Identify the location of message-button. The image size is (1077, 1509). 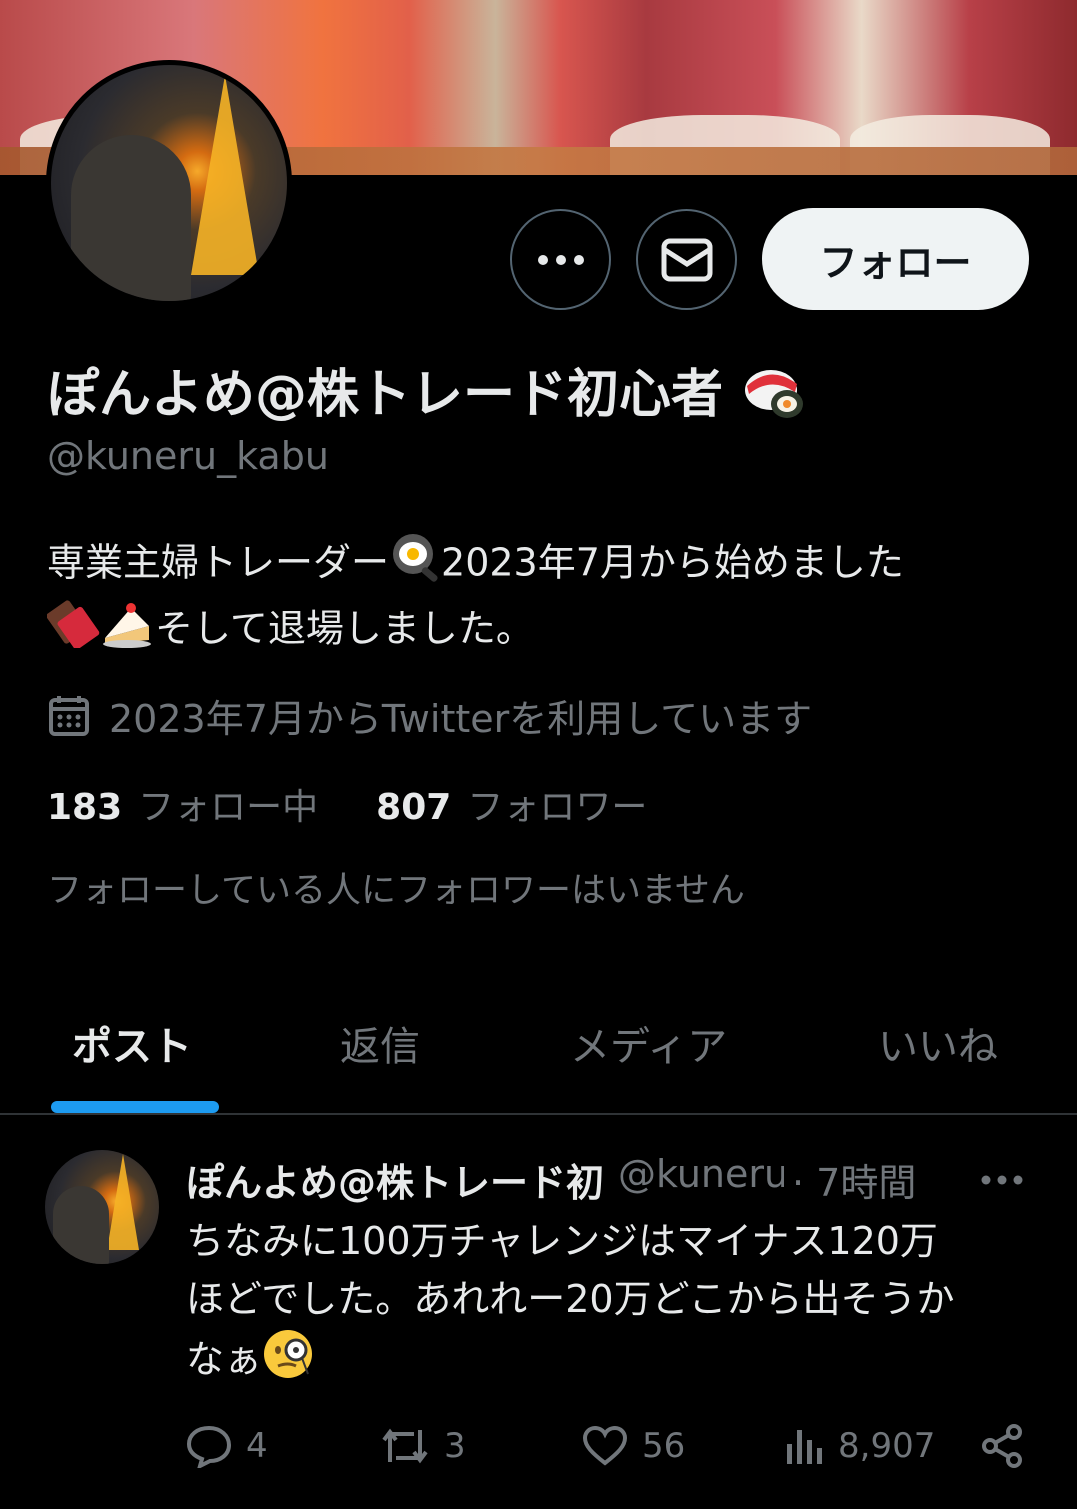
(686, 259).